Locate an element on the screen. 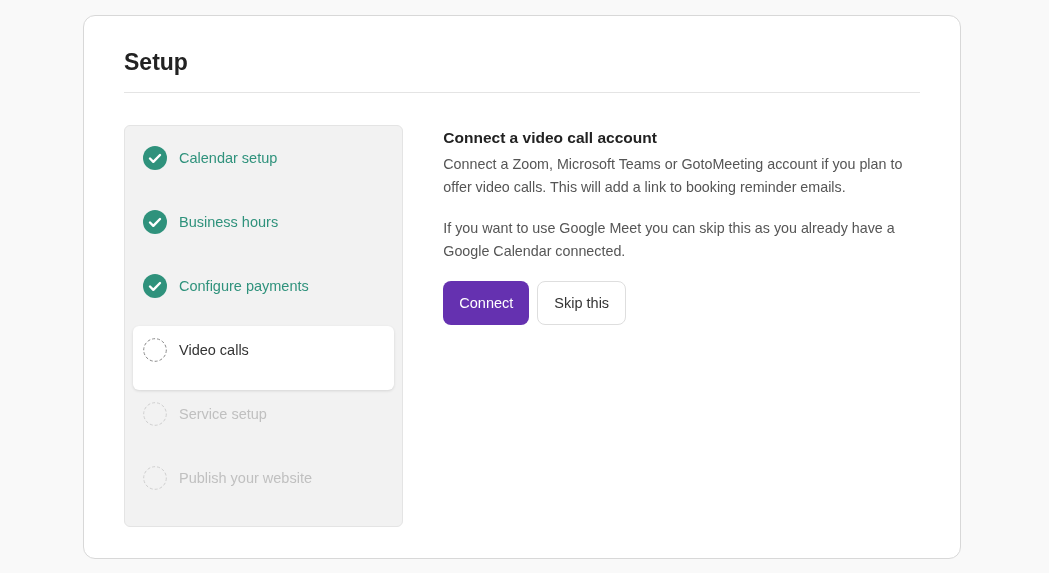  step-label: Configure payments is located at coordinates (244, 286).